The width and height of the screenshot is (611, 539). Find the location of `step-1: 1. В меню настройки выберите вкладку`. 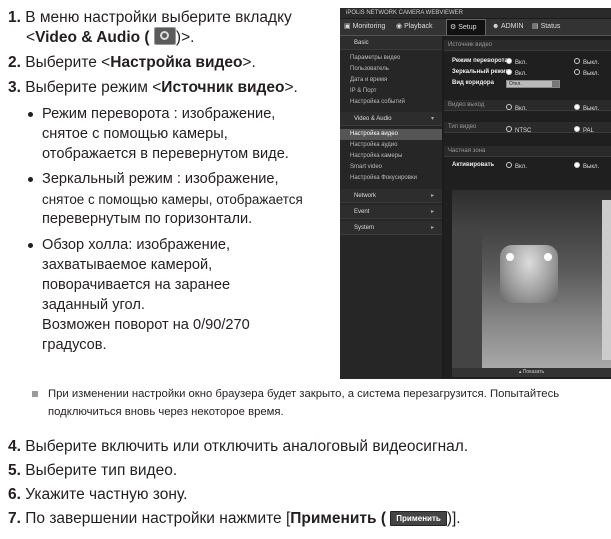

step-1: 1. В меню настройки выберите вкладку is located at coordinates (150, 17).